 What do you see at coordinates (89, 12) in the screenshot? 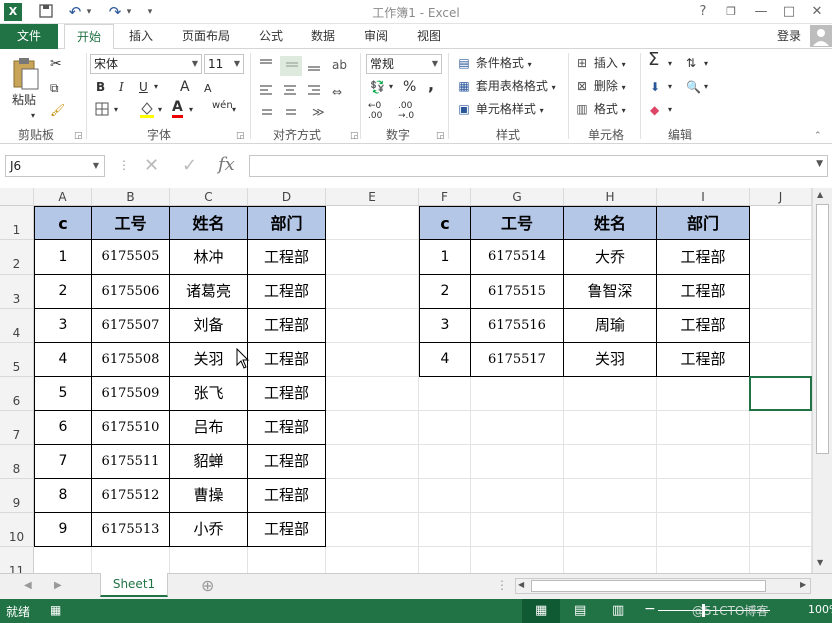
I see `undo-dropdown-icon: ▾` at bounding box center [89, 12].